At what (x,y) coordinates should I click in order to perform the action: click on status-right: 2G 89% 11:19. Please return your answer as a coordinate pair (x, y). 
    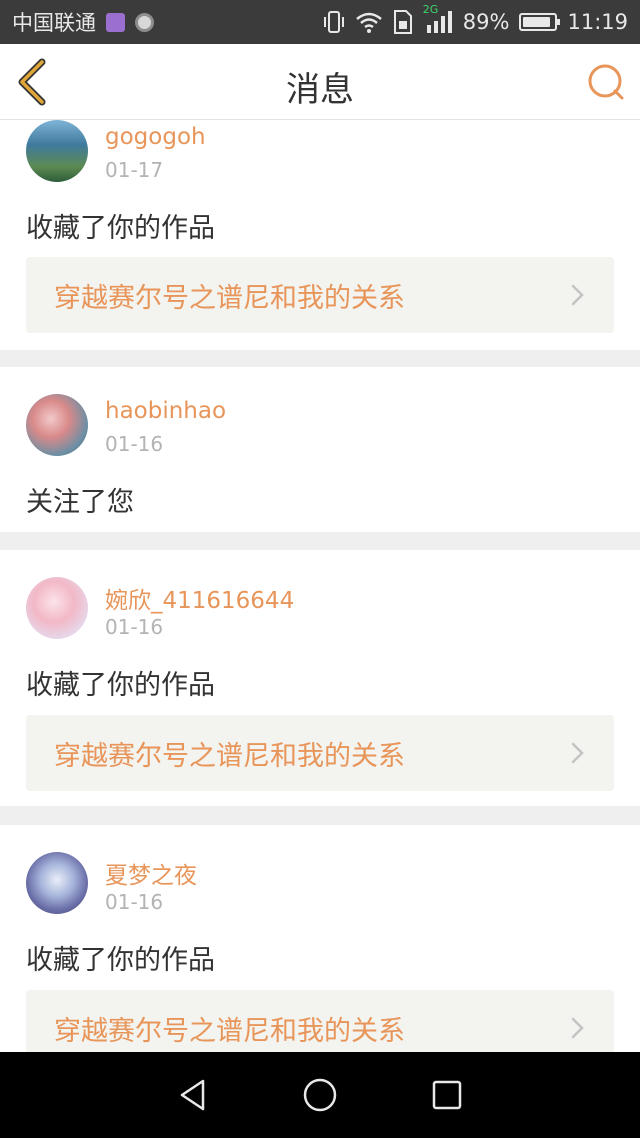
    Looking at the image, I should click on (475, 19).